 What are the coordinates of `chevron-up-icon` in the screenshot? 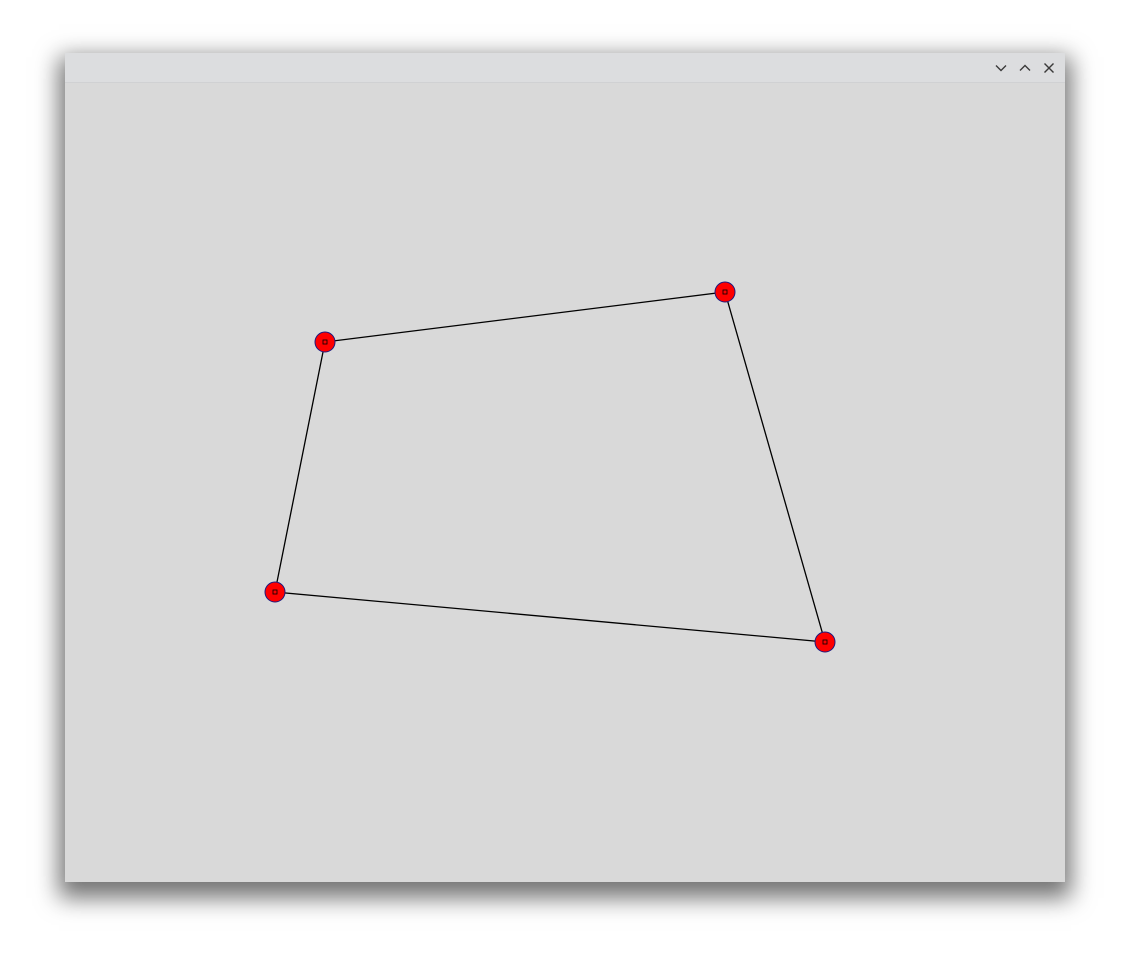 It's located at (1025, 67).